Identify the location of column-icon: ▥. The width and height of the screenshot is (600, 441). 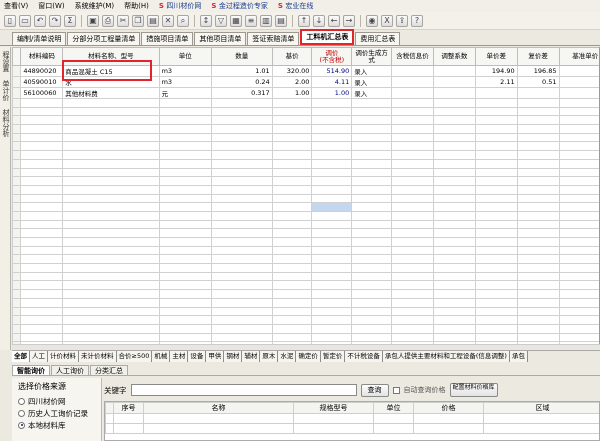
(266, 20).